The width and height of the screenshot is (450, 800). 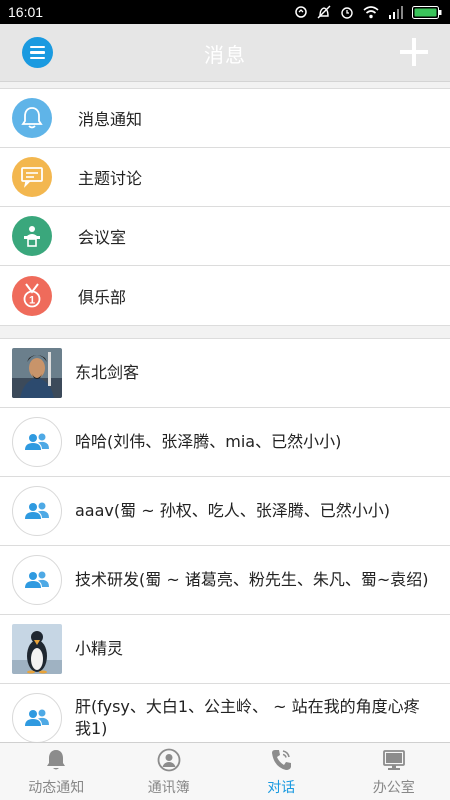 I want to click on nav-item-office: 办公室, so click(x=394, y=771).